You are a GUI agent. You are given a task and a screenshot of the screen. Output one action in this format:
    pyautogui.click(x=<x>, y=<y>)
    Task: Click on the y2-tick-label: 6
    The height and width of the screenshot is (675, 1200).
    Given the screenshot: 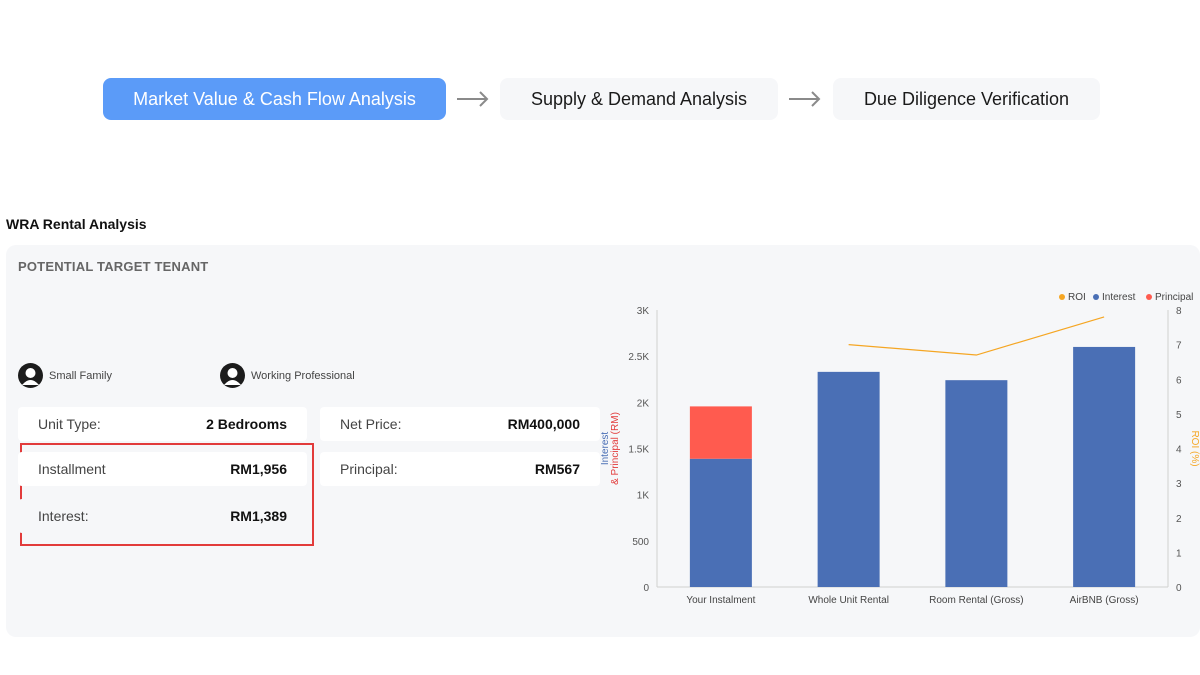 What is the action you would take?
    pyautogui.click(x=1179, y=380)
    